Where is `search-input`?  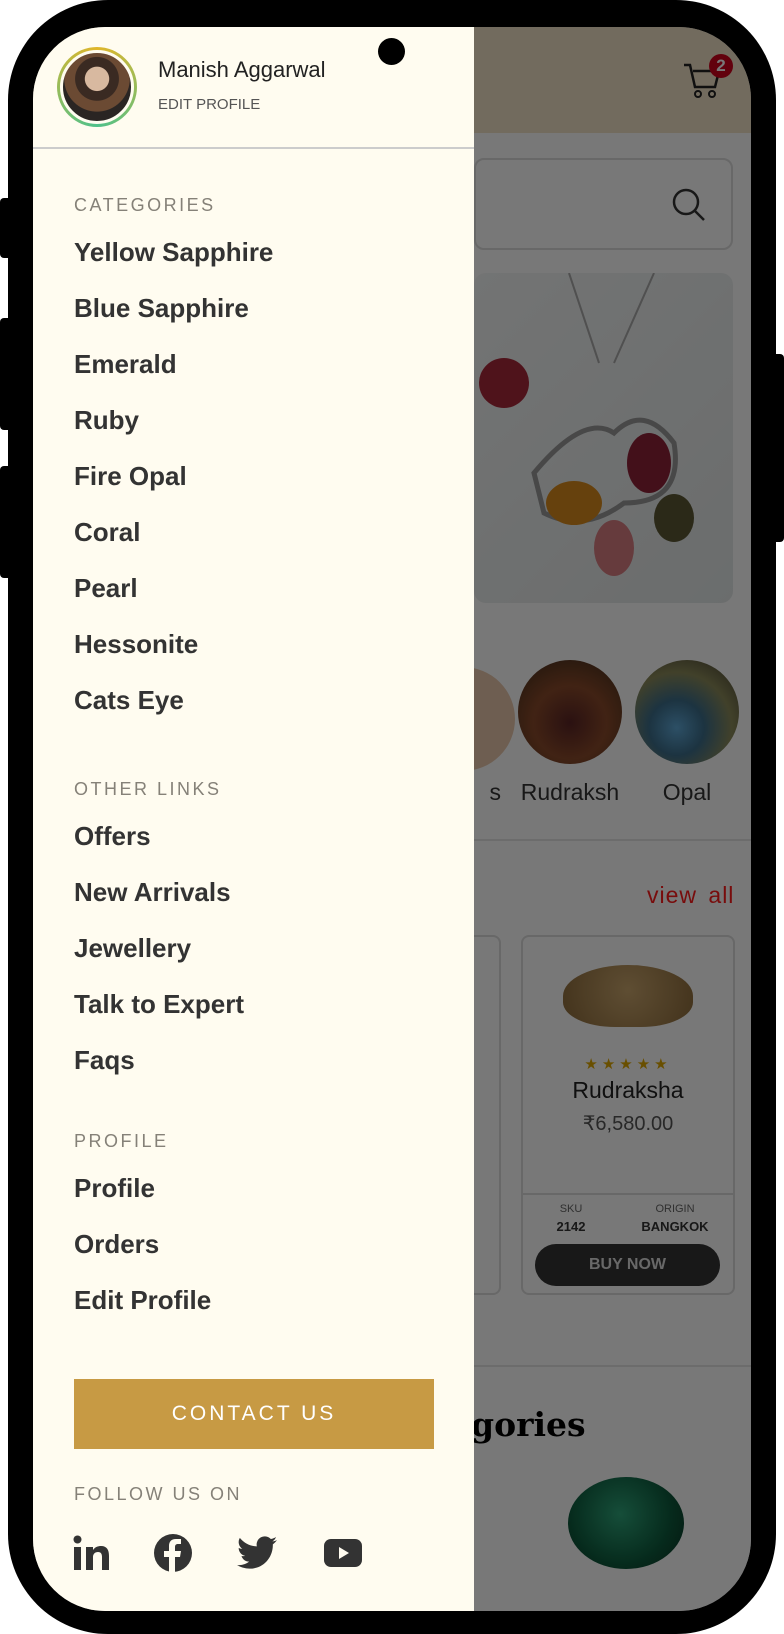 search-input is located at coordinates (603, 204).